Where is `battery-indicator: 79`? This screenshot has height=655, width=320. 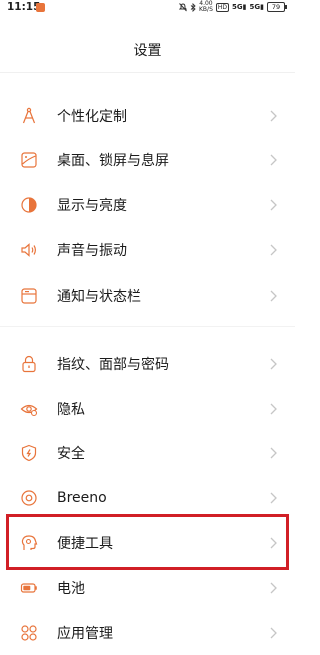
battery-indicator: 79 is located at coordinates (277, 7).